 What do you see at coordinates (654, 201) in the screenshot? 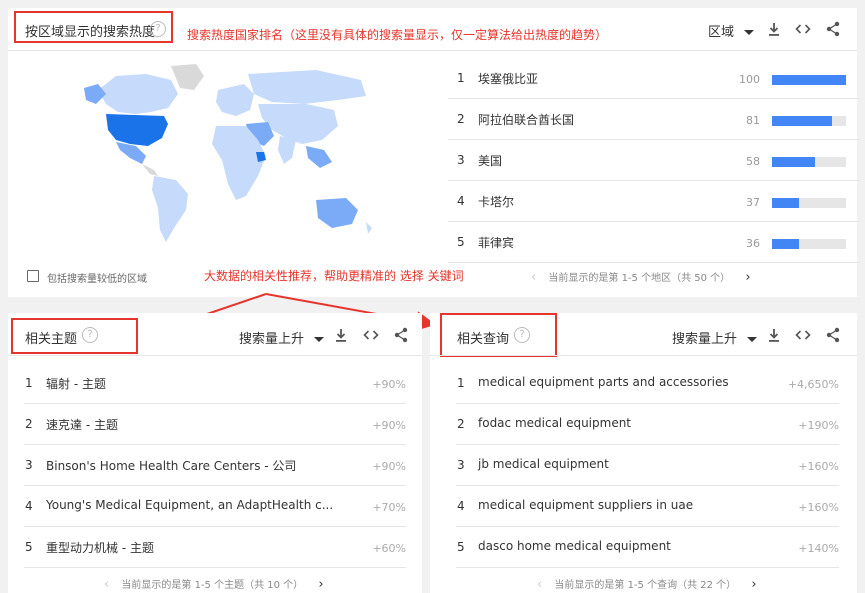
I see `region-row: 4 卡塔尔 37` at bounding box center [654, 201].